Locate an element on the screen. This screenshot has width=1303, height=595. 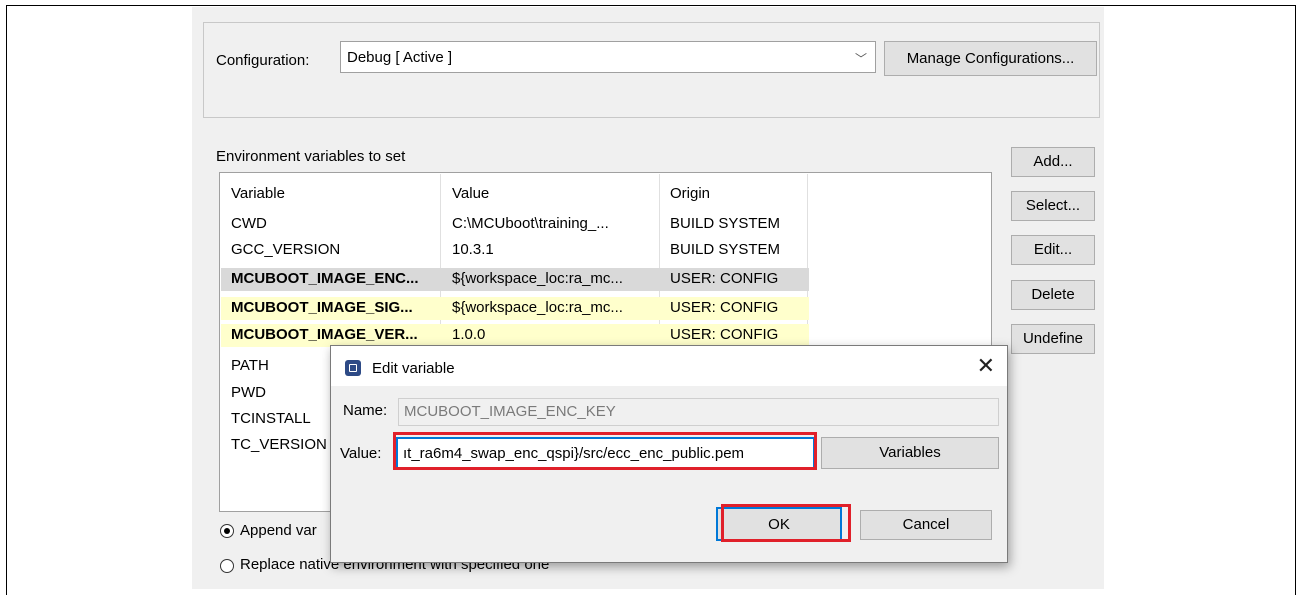
chevron-down-icon: ﹀ is located at coordinates (860, 59).